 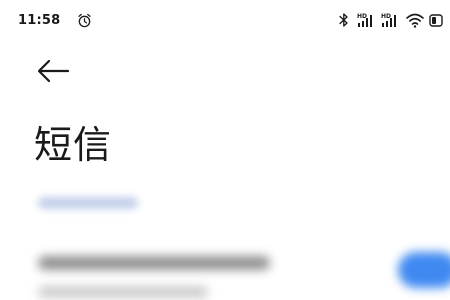 I want to click on wifi-icon, so click(x=415, y=20).